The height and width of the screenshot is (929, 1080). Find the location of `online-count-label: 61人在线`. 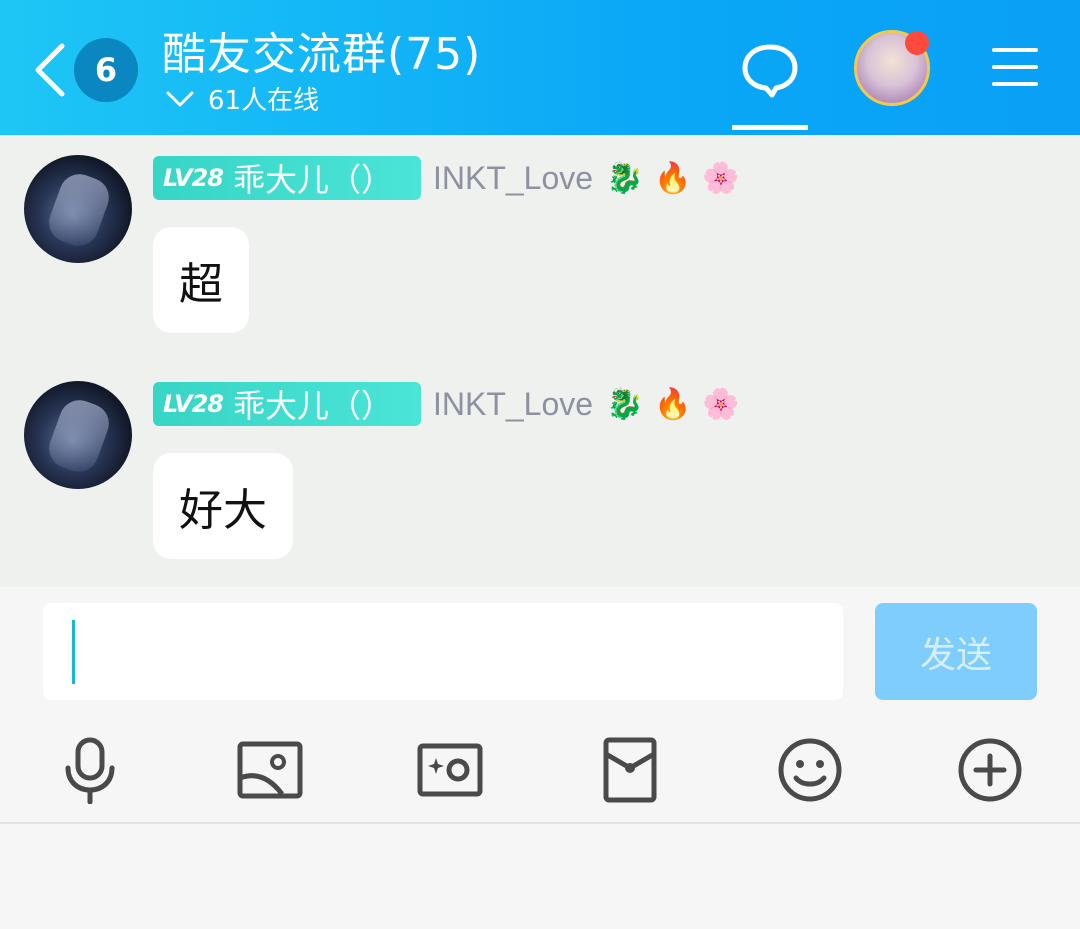

online-count-label: 61人在线 is located at coordinates (264, 101).